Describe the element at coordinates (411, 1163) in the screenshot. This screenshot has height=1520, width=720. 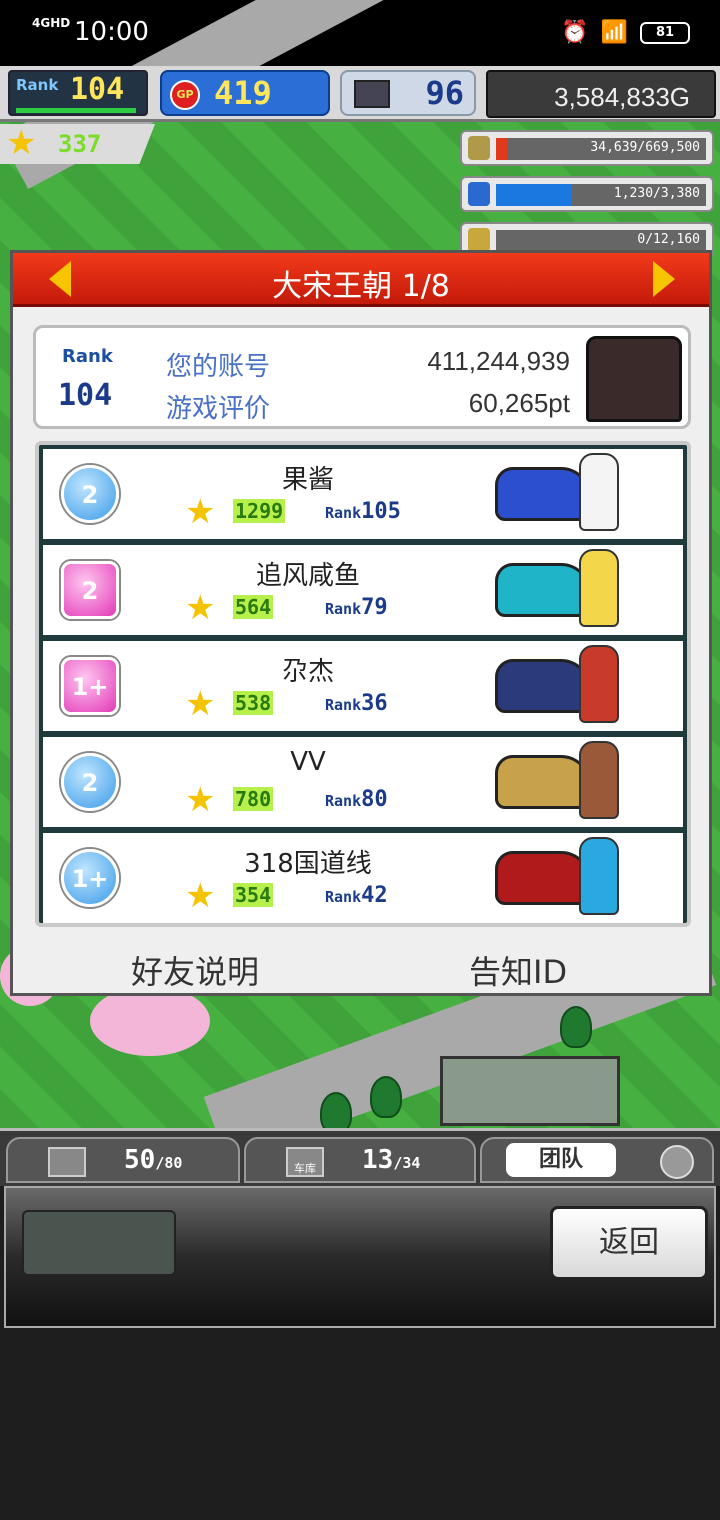
I see `garage-max-value: 34` at that location.